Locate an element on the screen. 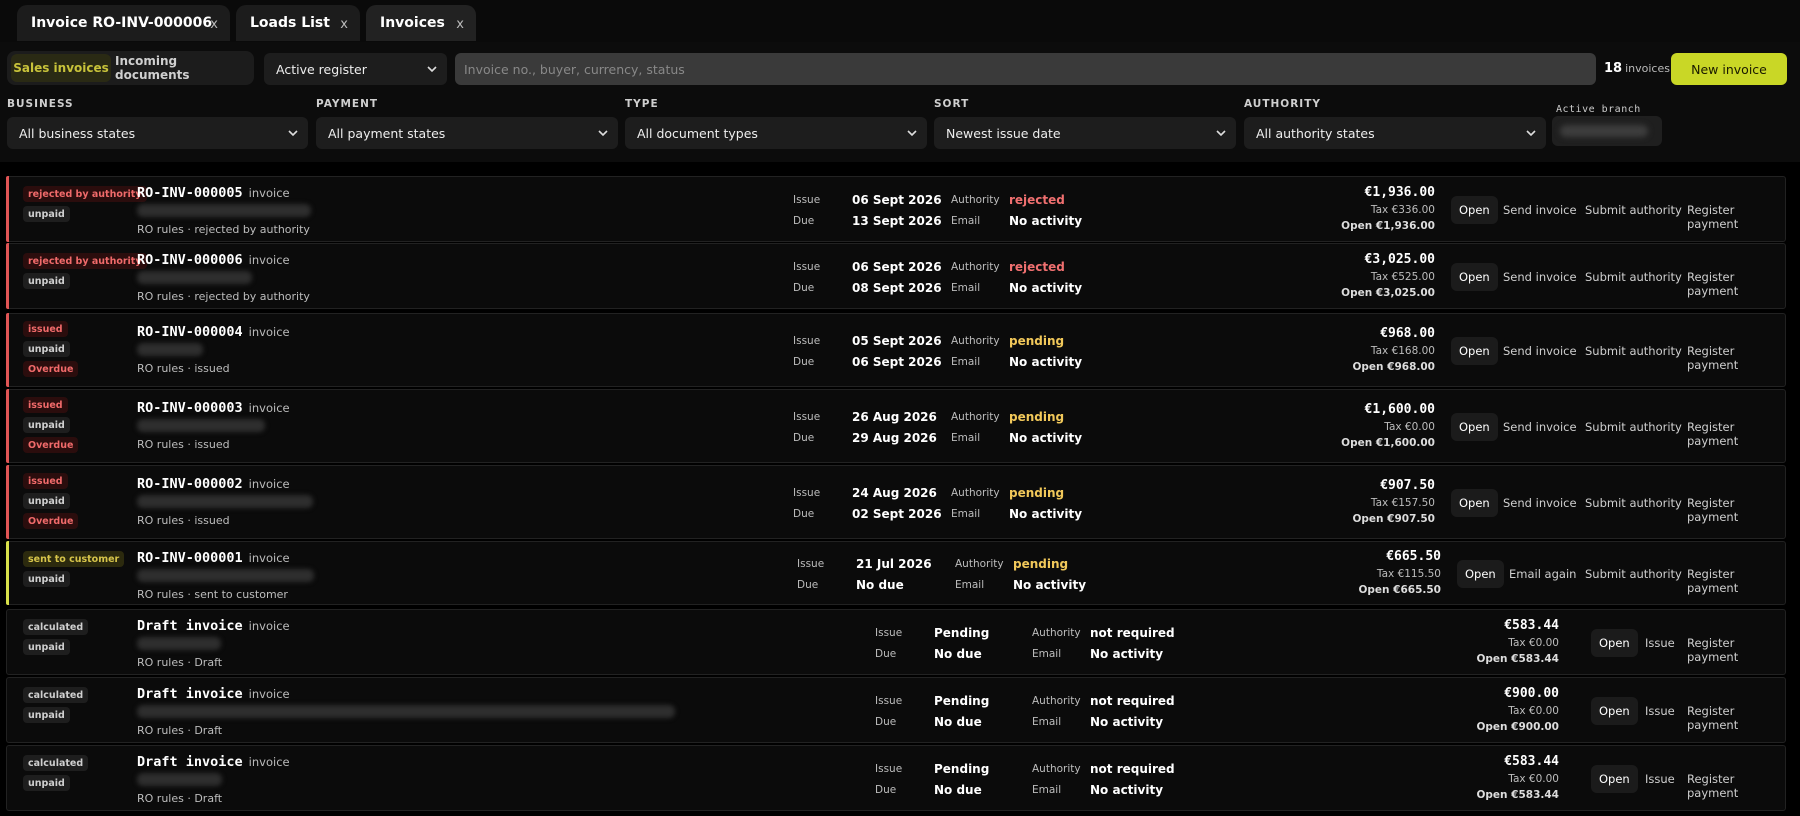 This screenshot has height=816, width=1800. invoice-total: €3,025.00 is located at coordinates (1399, 259).